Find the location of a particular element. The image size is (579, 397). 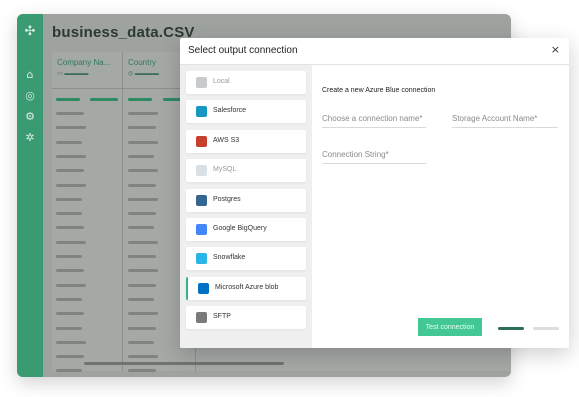

salesforce-icon is located at coordinates (201, 112).